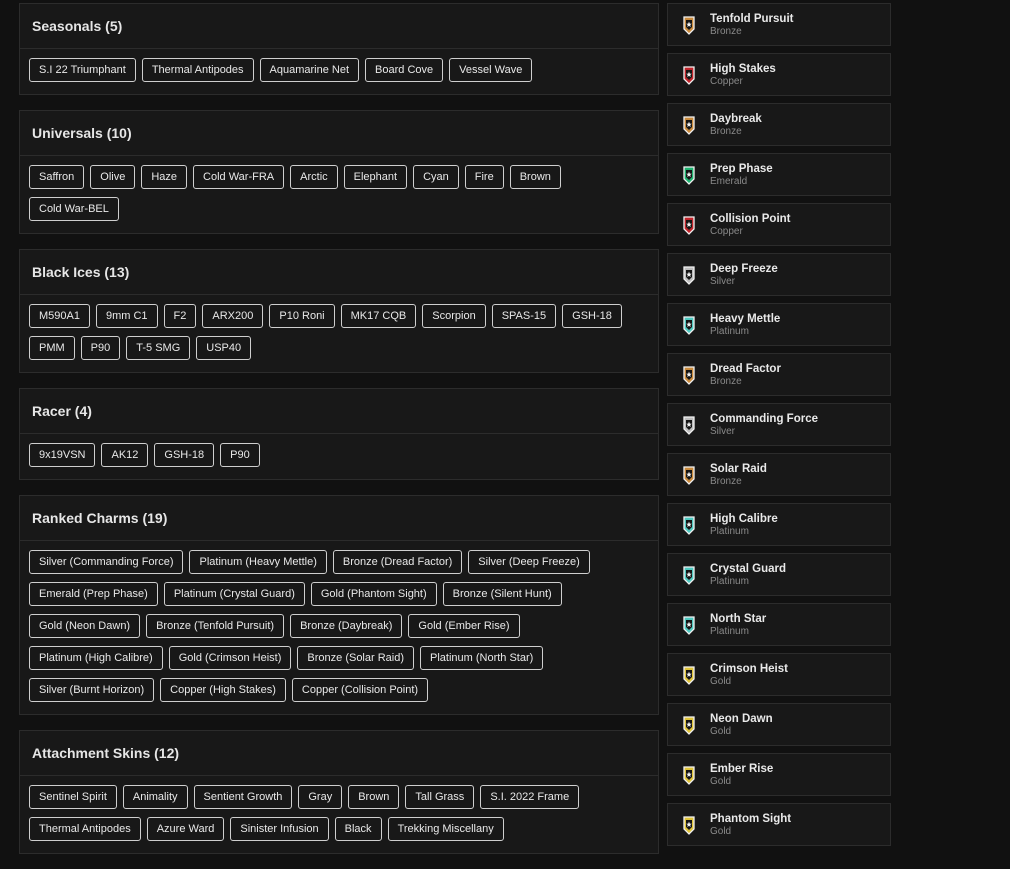 This screenshot has height=869, width=1010. Describe the element at coordinates (302, 316) in the screenshot. I see `item-chip: P10 Roni` at that location.